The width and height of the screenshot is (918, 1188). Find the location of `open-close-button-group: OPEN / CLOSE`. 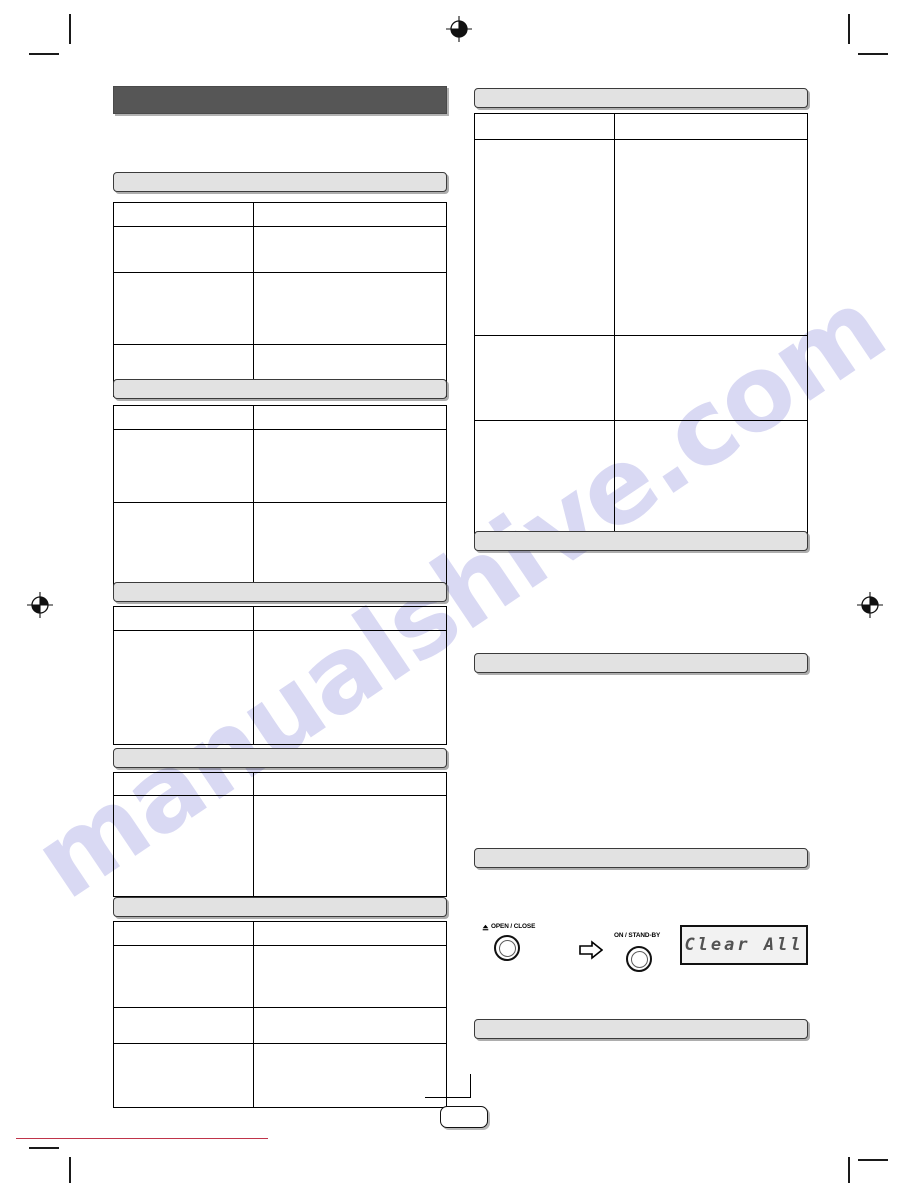

open-close-button-group: OPEN / CLOSE is located at coordinates (509, 942).